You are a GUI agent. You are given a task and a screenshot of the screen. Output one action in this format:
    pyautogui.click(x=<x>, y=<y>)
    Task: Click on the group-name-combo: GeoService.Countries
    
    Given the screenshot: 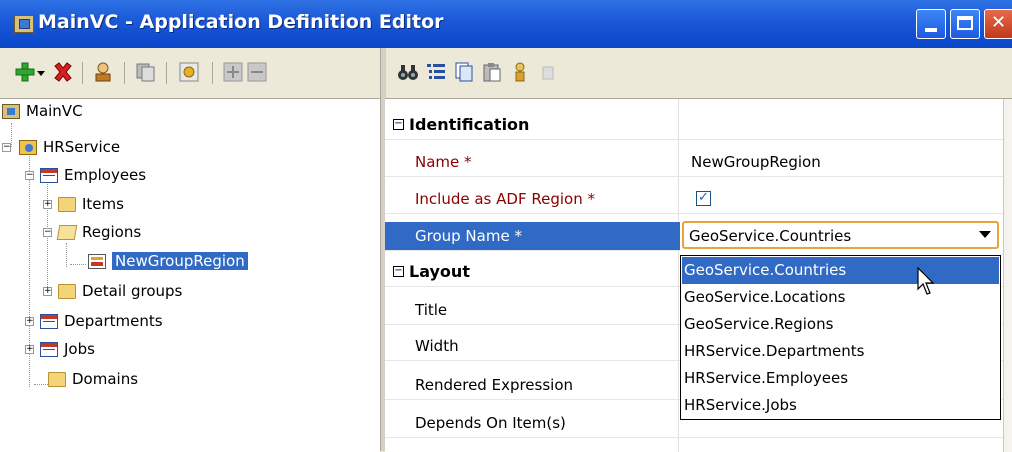 What is the action you would take?
    pyautogui.click(x=840, y=235)
    